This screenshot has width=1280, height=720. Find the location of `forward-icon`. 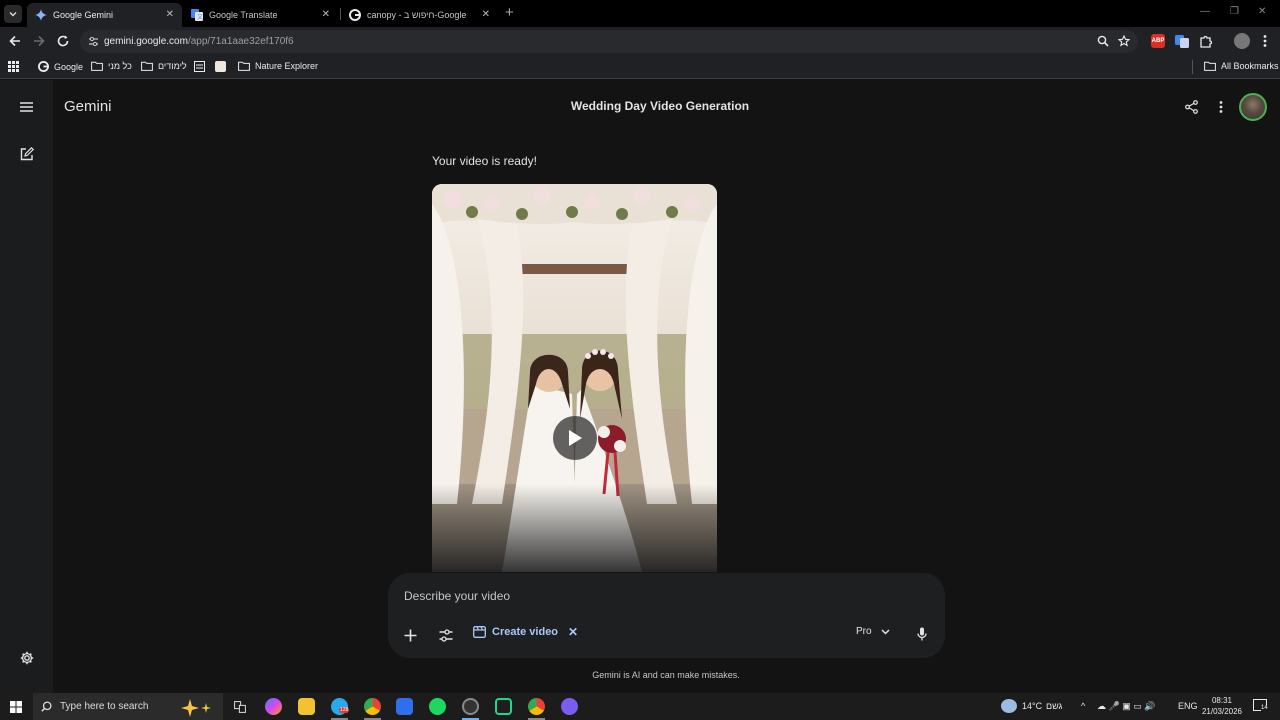

forward-icon is located at coordinates (39, 41).